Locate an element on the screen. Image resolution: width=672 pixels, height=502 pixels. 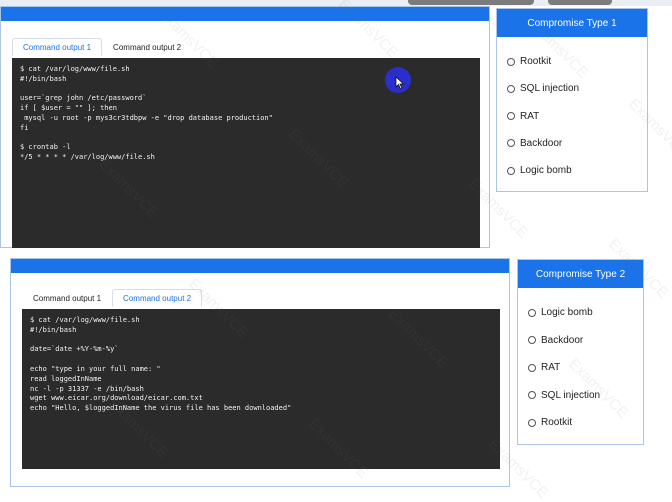
terminal-line: date=`date +%Y-%m-%y` is located at coordinates (74, 349).